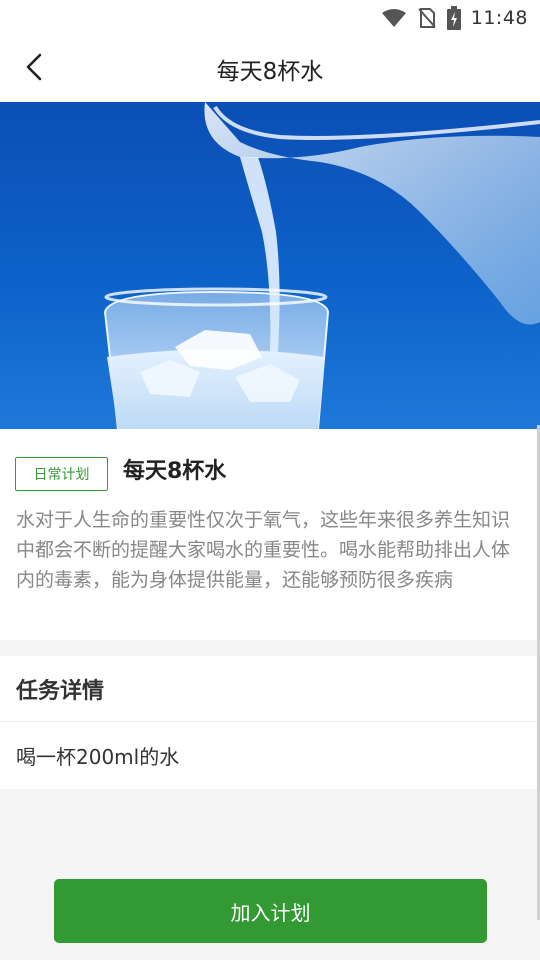  Describe the element at coordinates (427, 18) in the screenshot. I see `no-sim-icon` at that location.